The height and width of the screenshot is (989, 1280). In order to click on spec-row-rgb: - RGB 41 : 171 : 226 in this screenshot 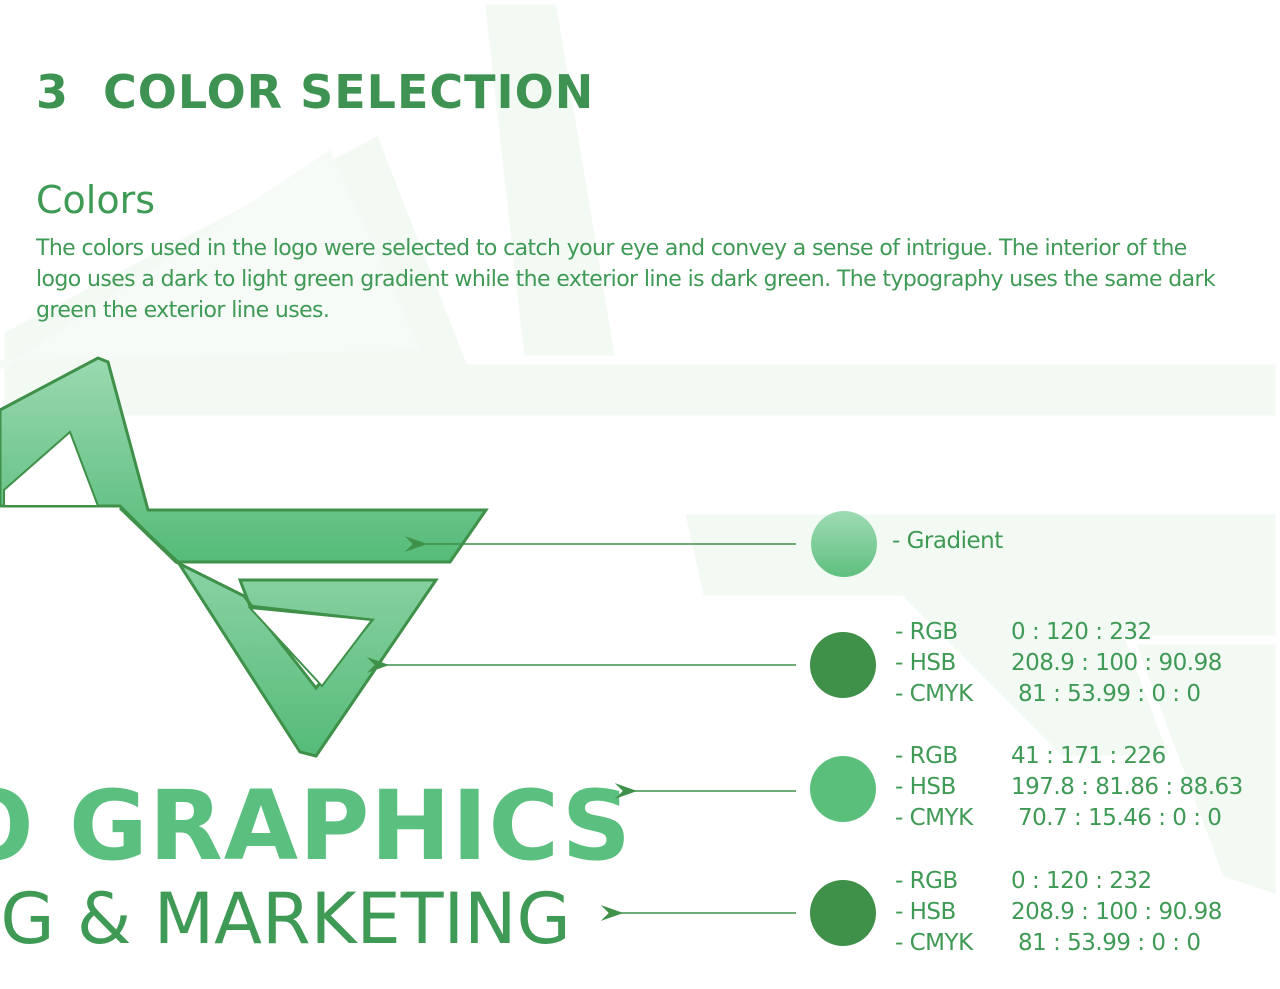, I will do `click(1075, 756)`.